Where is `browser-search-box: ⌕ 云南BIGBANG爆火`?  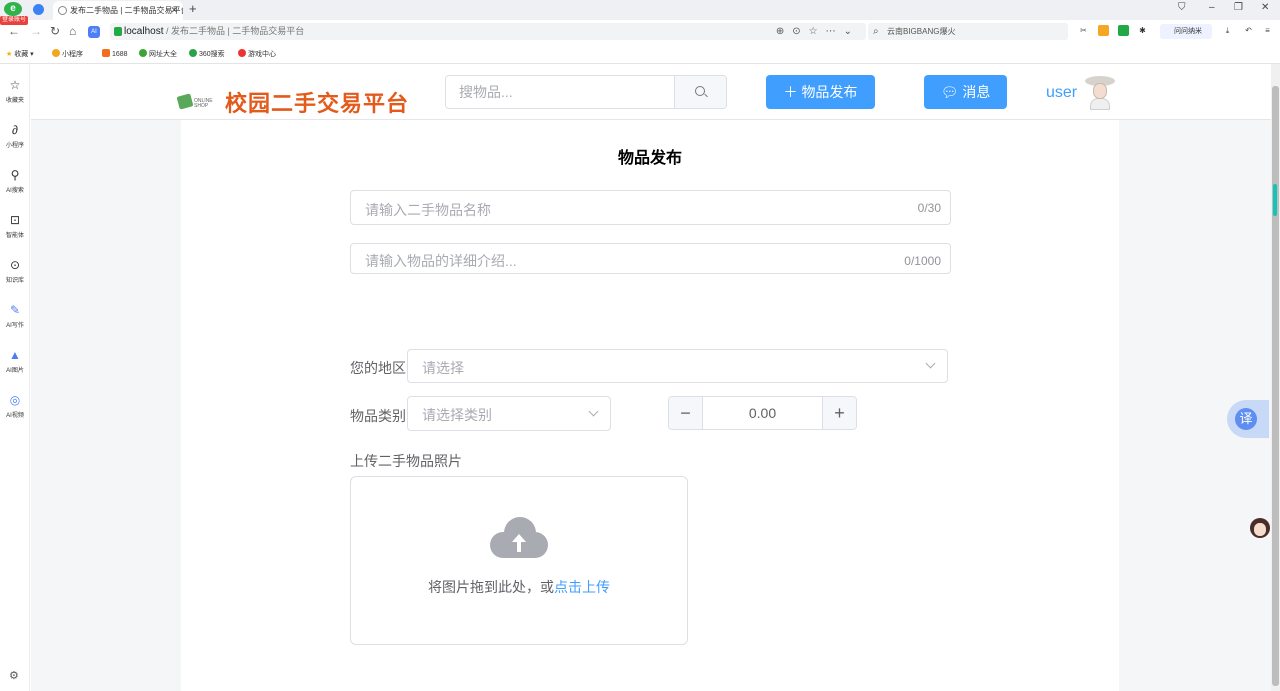 browser-search-box: ⌕ 云南BIGBANG爆火 is located at coordinates (968, 31).